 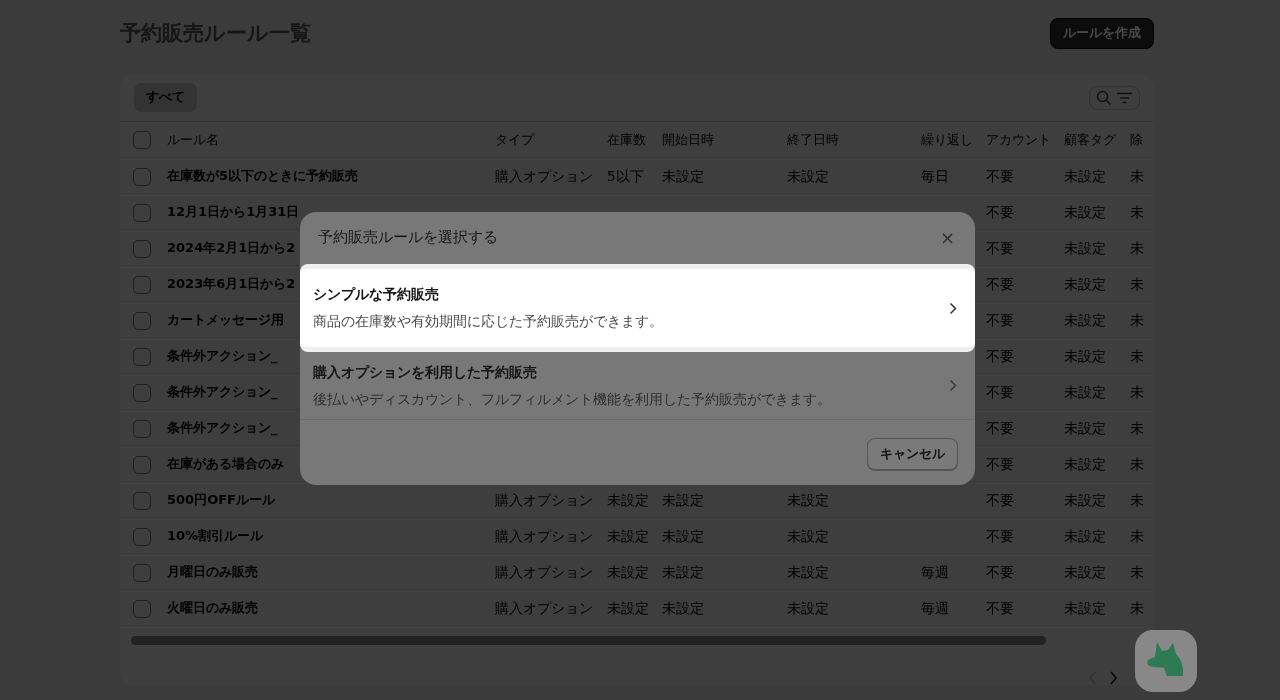 What do you see at coordinates (947, 238) in the screenshot?
I see `close-button: ×` at bounding box center [947, 238].